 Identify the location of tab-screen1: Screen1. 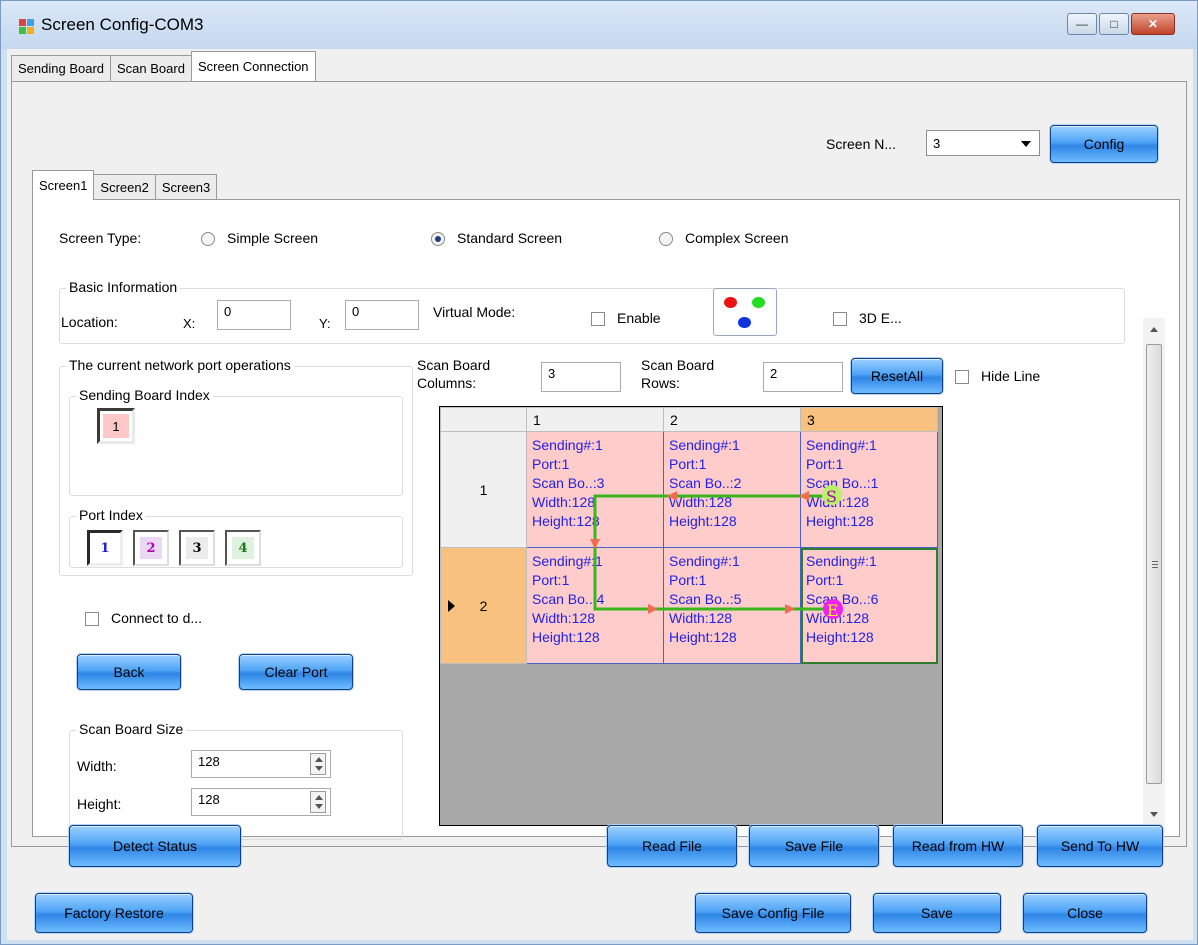
(63, 185).